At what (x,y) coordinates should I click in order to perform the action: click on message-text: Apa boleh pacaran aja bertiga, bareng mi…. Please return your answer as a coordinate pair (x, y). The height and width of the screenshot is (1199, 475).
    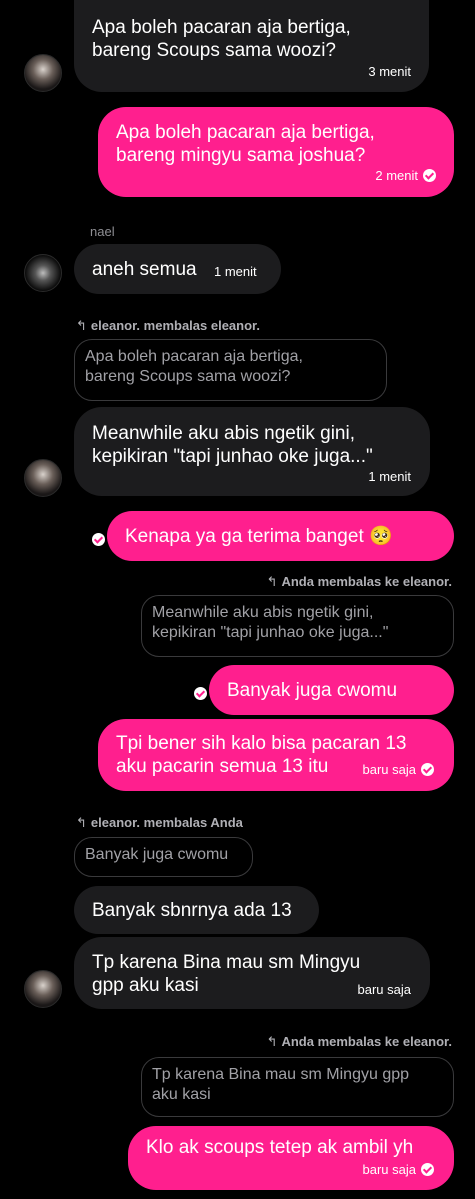
    Looking at the image, I should click on (245, 144).